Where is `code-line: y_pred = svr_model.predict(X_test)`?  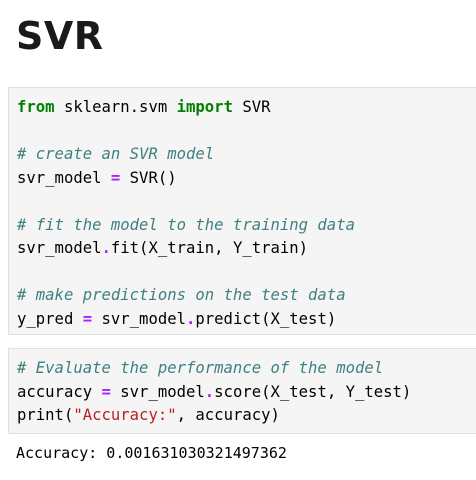 code-line: y_pred = svr_model.predict(X_test) is located at coordinates (176, 319).